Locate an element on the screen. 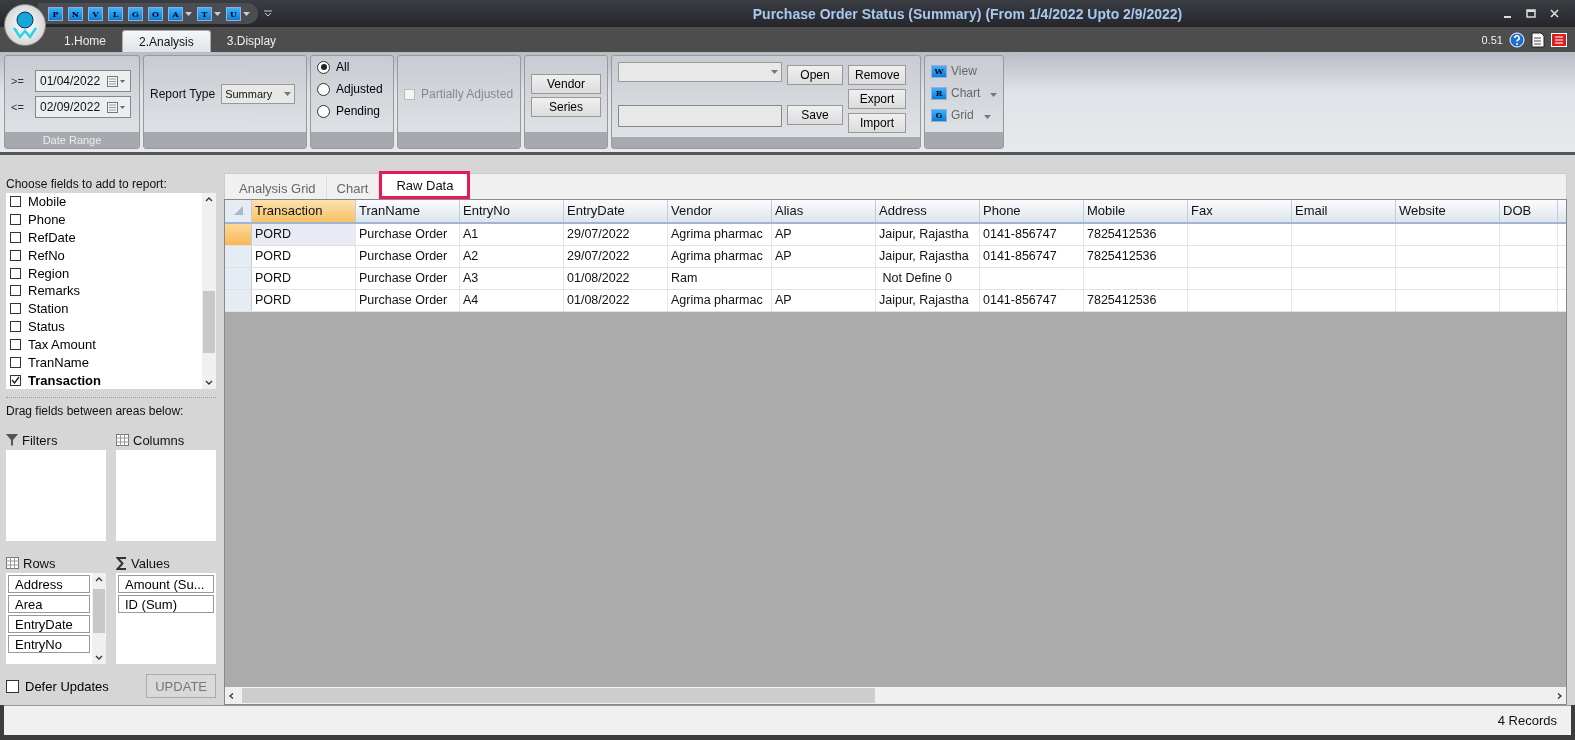  column-header: EntryNo is located at coordinates (512, 211).